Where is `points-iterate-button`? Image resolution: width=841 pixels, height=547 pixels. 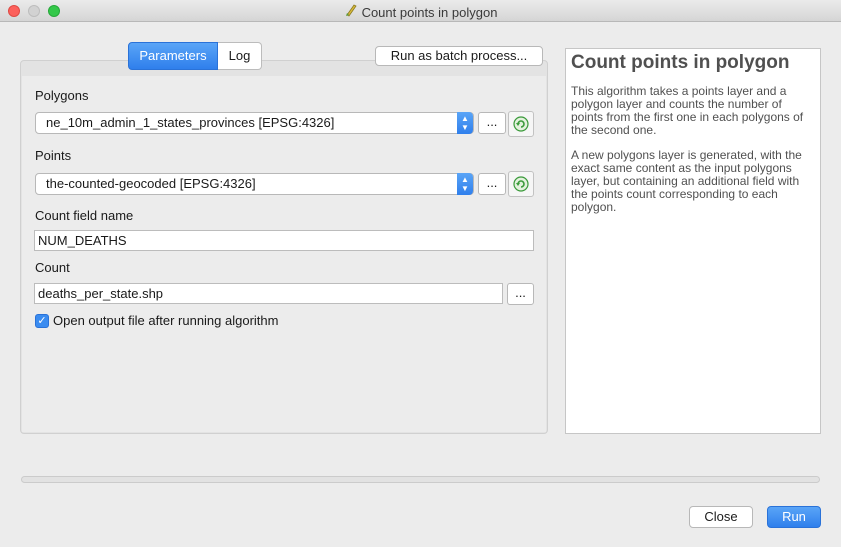
points-iterate-button is located at coordinates (521, 184).